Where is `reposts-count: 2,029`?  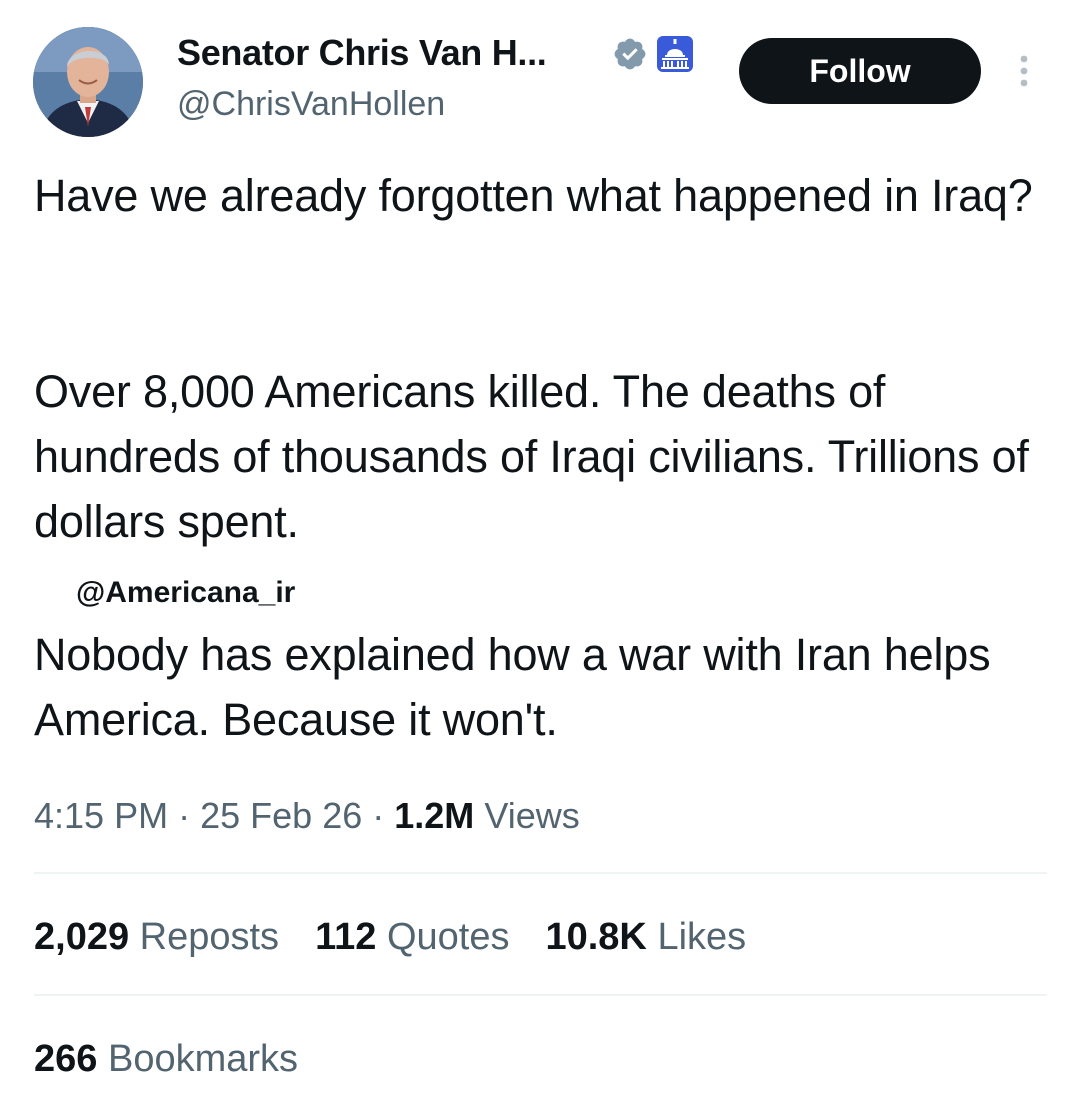 reposts-count: 2,029 is located at coordinates (82, 937).